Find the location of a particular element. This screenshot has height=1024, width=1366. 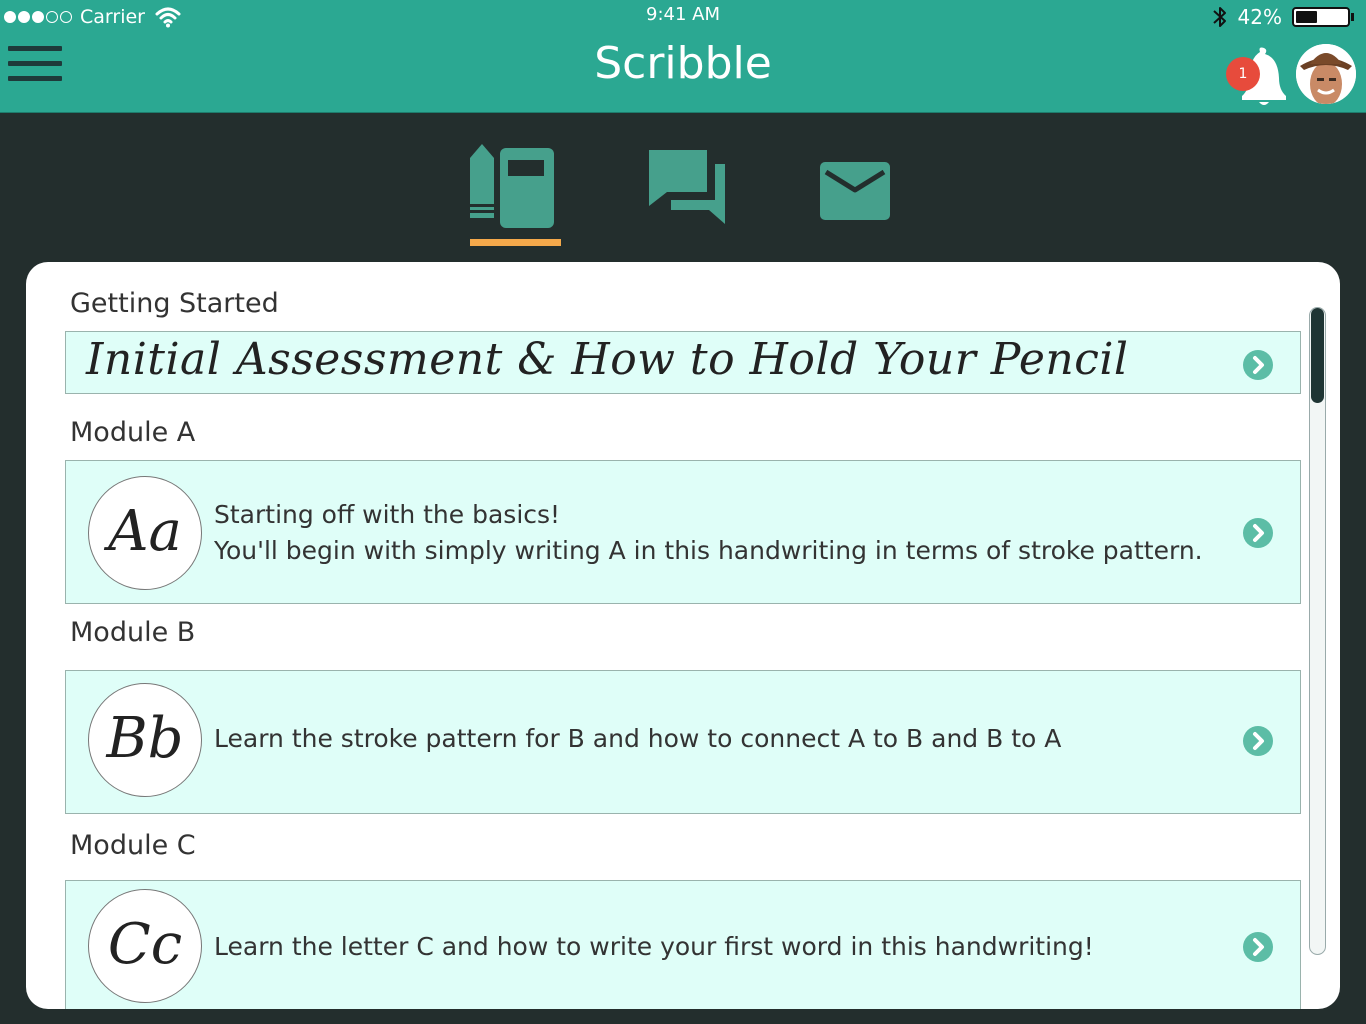

notebook-pencil-icon is located at coordinates (512, 186).